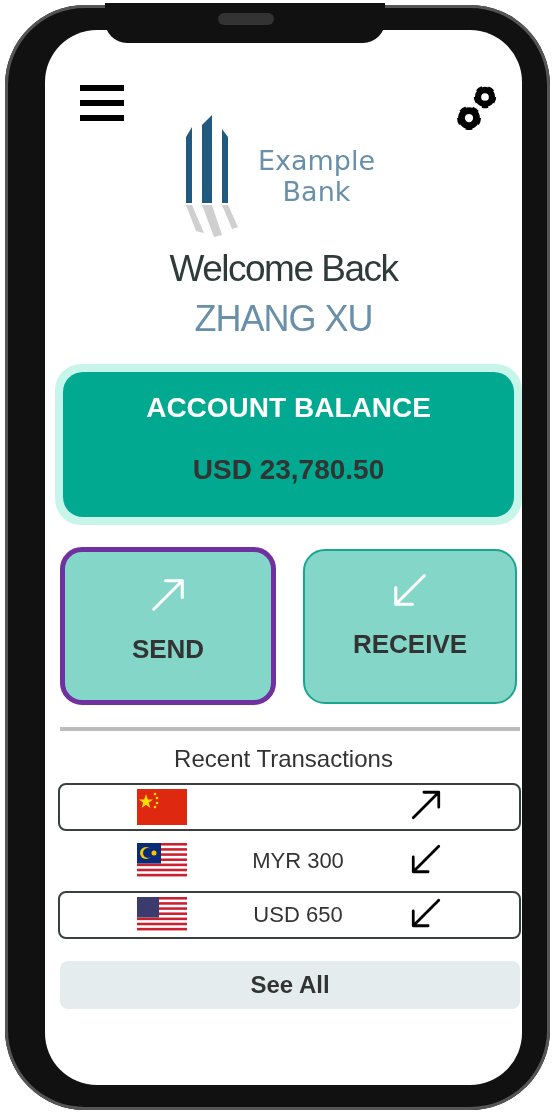  Describe the element at coordinates (477, 108) in the screenshot. I see `settings-icon` at that location.